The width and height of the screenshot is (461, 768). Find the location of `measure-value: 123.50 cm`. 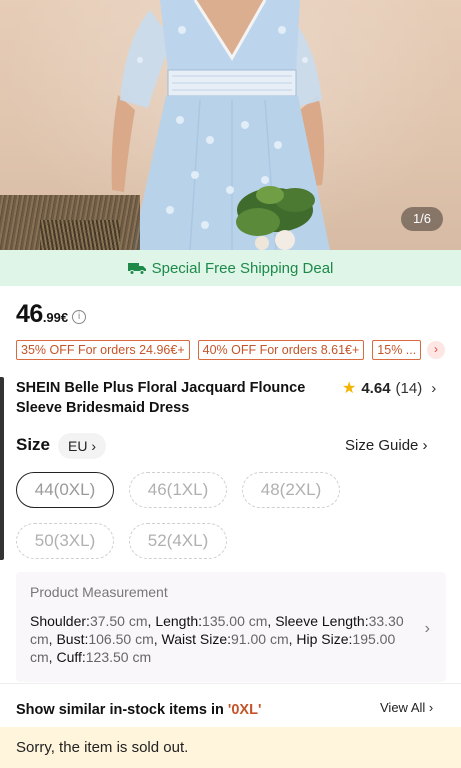

measure-value: 123.50 cm is located at coordinates (118, 657).